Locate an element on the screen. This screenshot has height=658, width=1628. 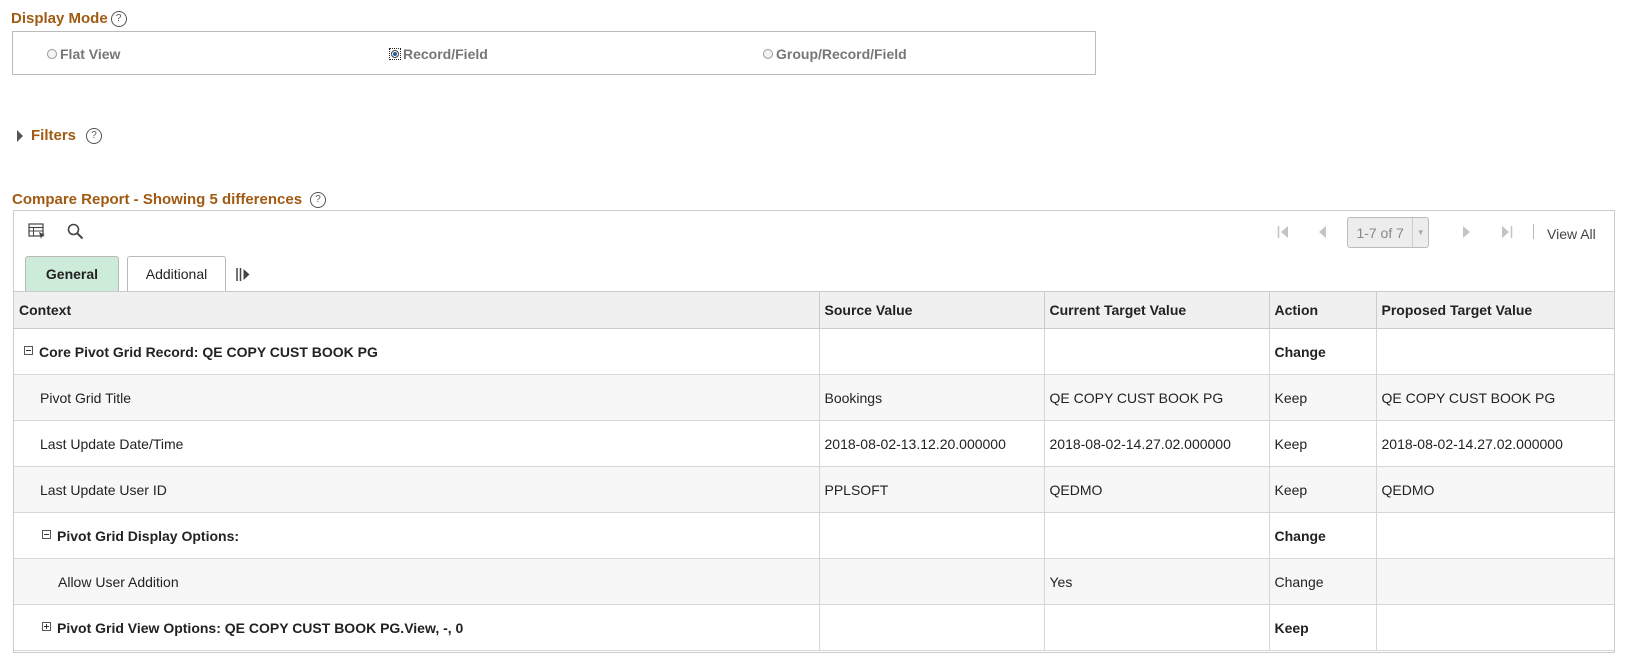
radio-flat-view: Flat View is located at coordinates (83, 54).